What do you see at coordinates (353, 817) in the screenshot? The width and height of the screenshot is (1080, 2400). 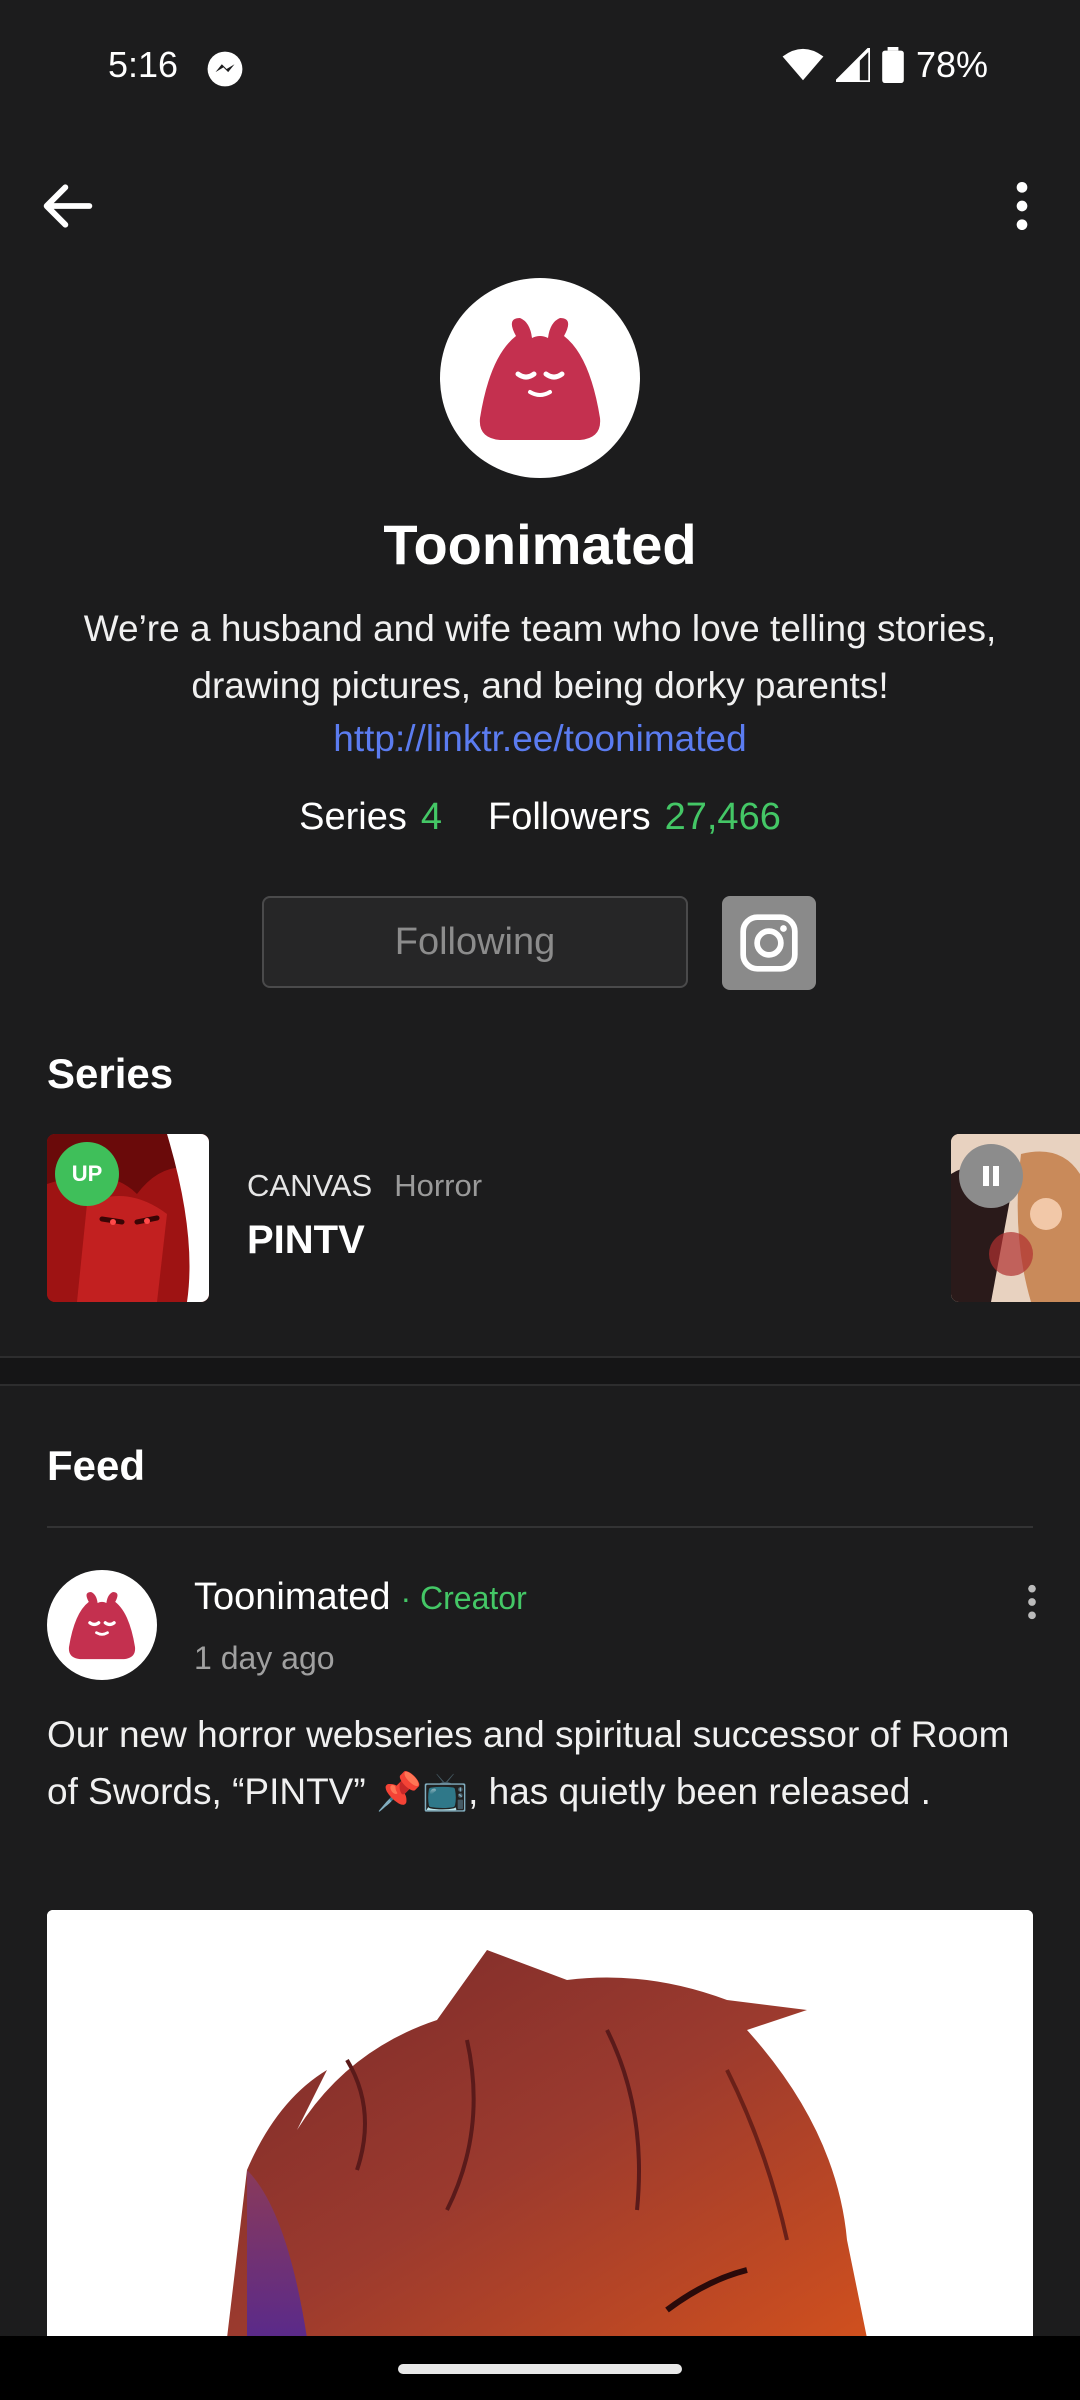 I see `series-count-label: Series` at bounding box center [353, 817].